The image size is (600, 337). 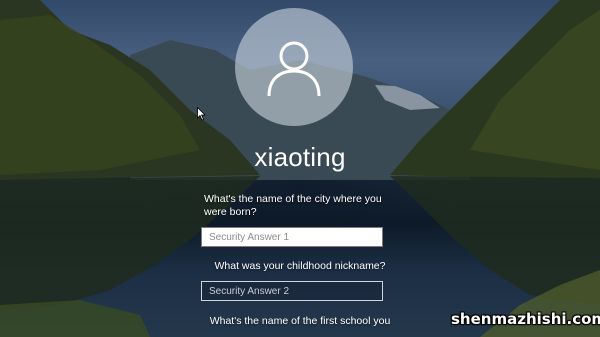 I want to click on watermark-text: shenmazhishi.com, so click(x=525, y=319).